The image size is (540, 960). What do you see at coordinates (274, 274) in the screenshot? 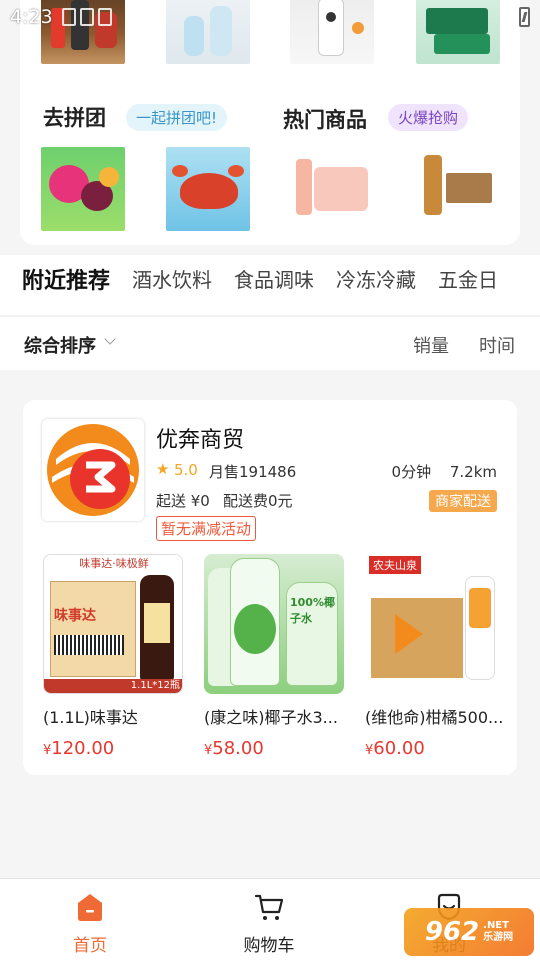
I see `tab-food-seasoning: 食品调味` at bounding box center [274, 274].